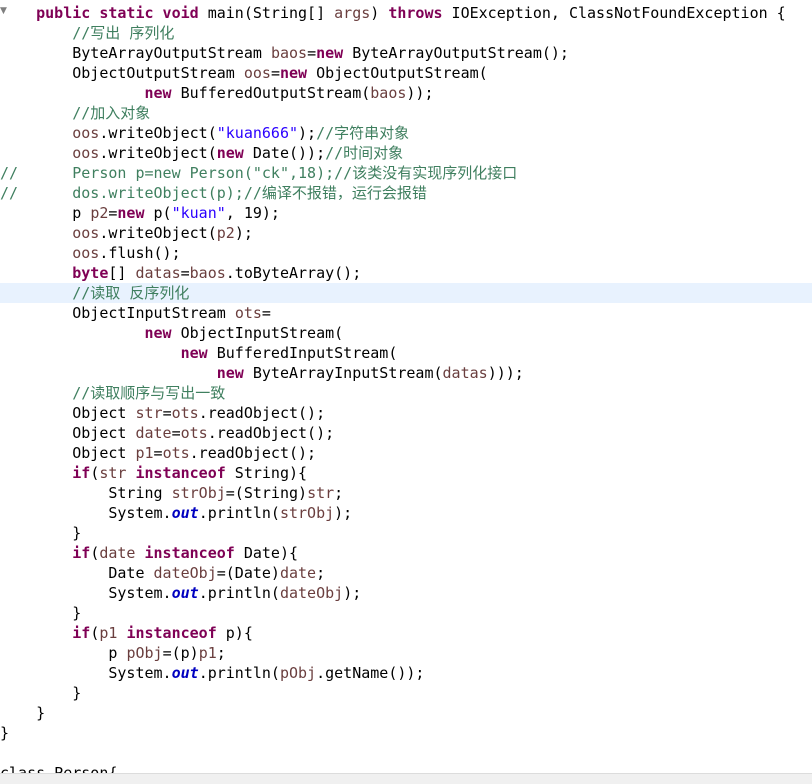  I want to click on code-line: //读取顺序与写出一致, so click(406, 393).